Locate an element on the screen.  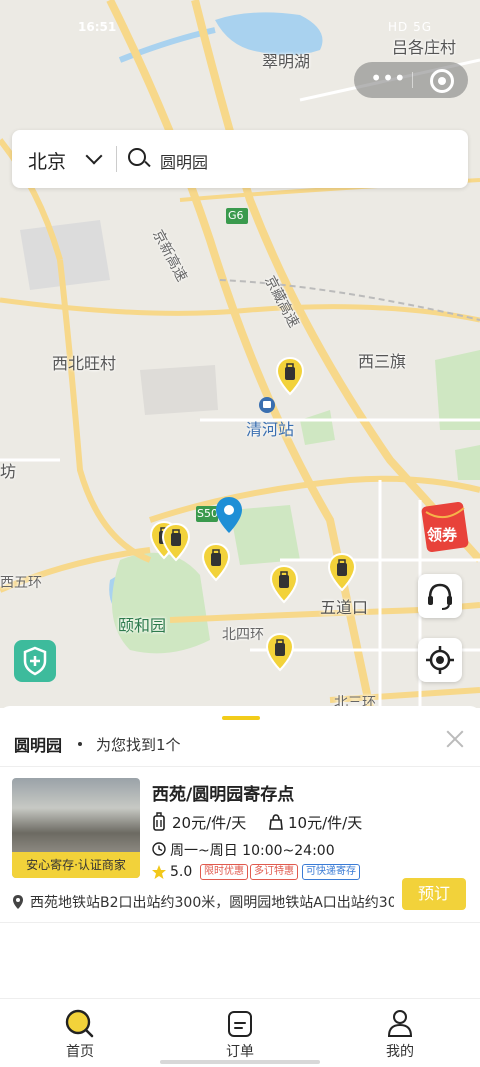
bottom-tab-bar: 首页 订单 我的 is located at coordinates (240, 1032).